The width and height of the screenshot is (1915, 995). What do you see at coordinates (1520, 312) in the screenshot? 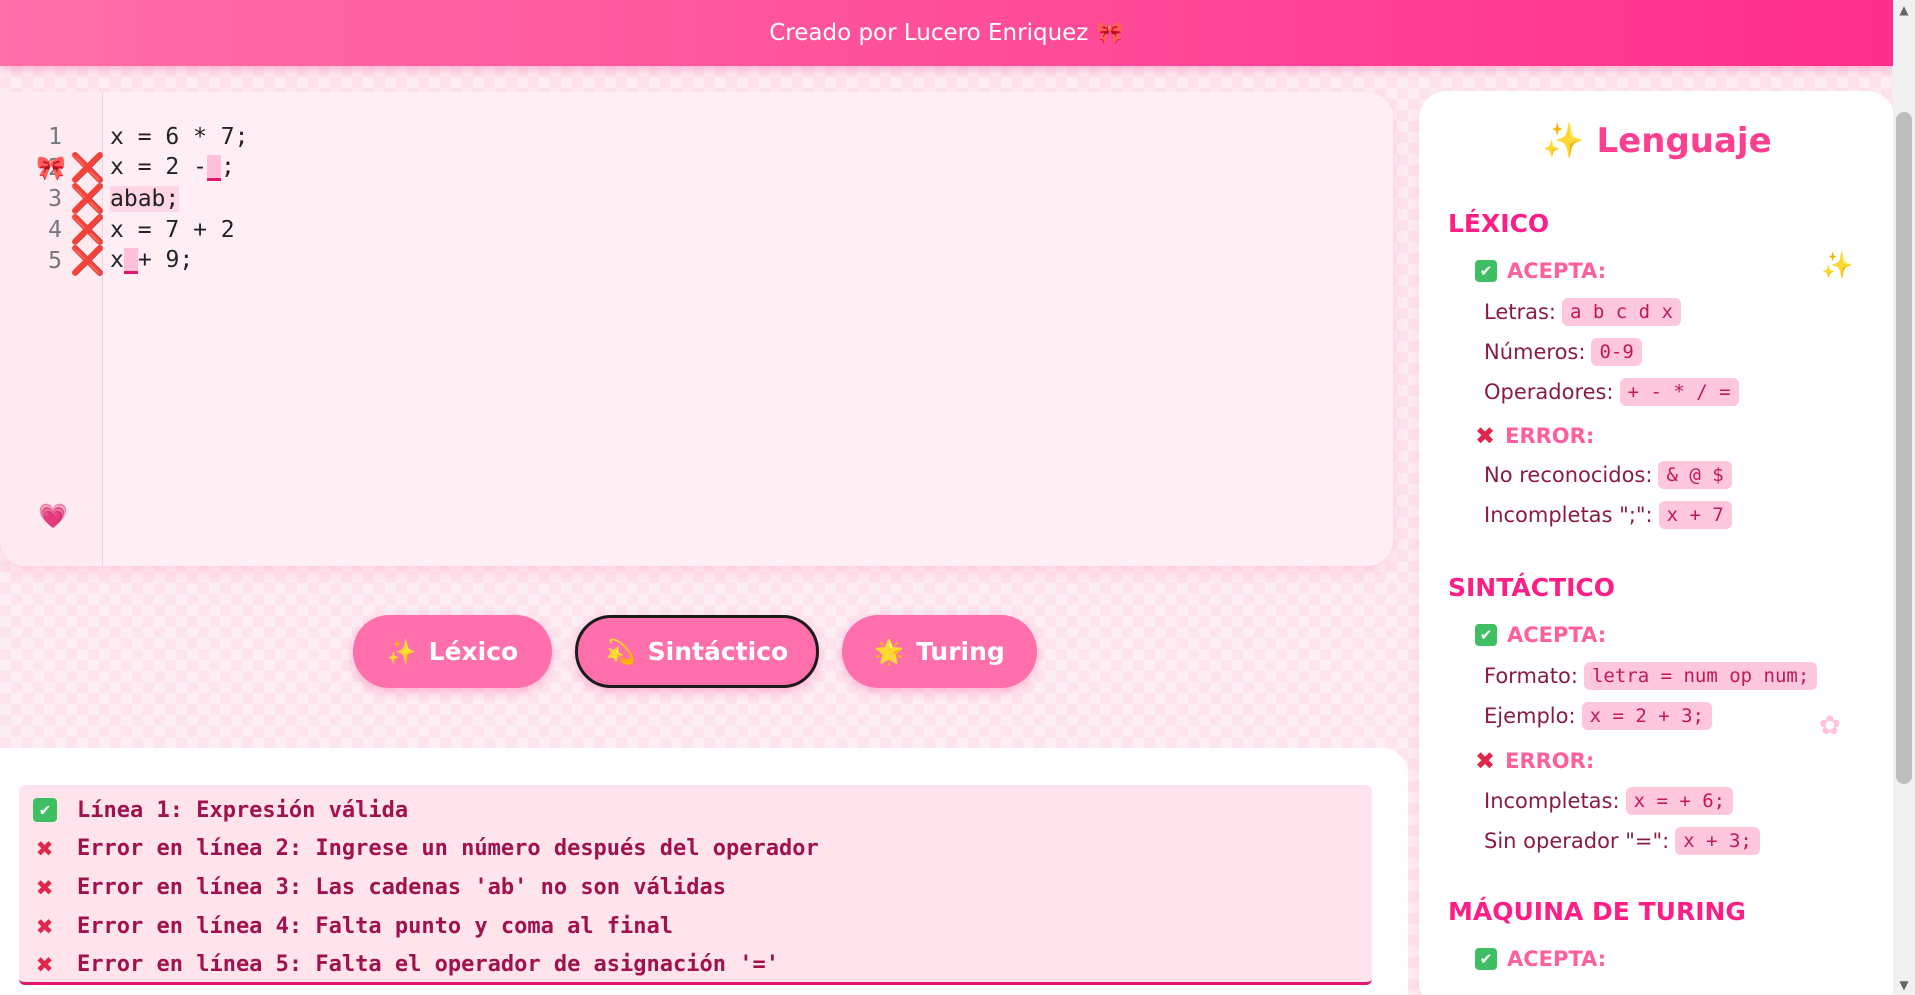
I see `letras-label: Letras:` at bounding box center [1520, 312].